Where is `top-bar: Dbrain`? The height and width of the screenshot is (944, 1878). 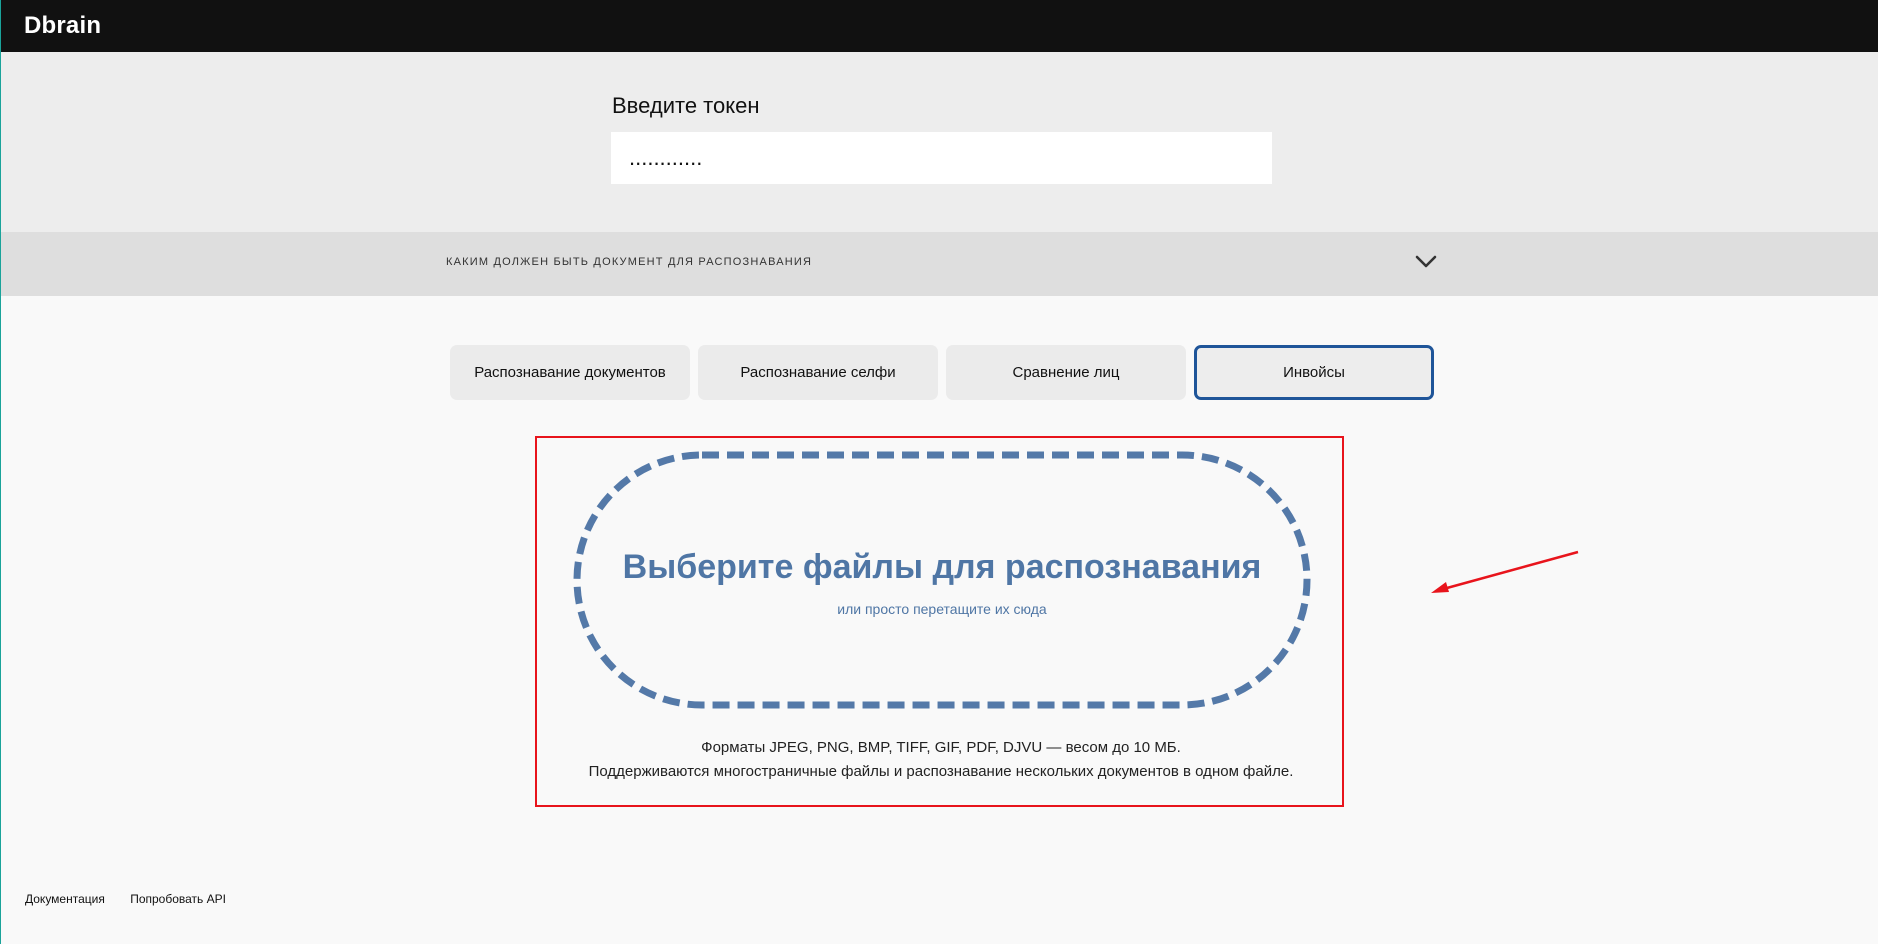
top-bar: Dbrain is located at coordinates (939, 26).